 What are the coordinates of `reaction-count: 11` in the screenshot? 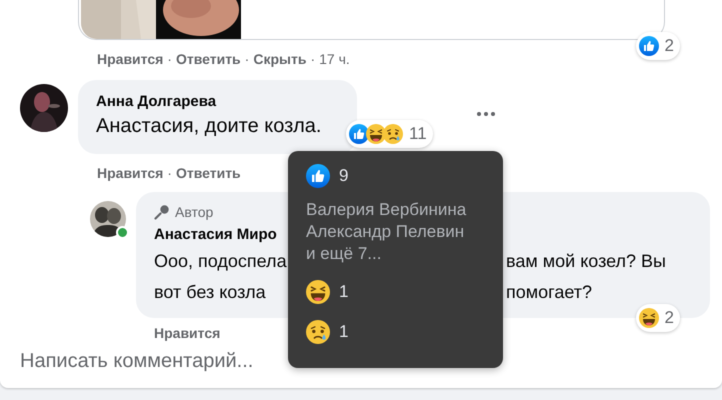 It's located at (418, 134).